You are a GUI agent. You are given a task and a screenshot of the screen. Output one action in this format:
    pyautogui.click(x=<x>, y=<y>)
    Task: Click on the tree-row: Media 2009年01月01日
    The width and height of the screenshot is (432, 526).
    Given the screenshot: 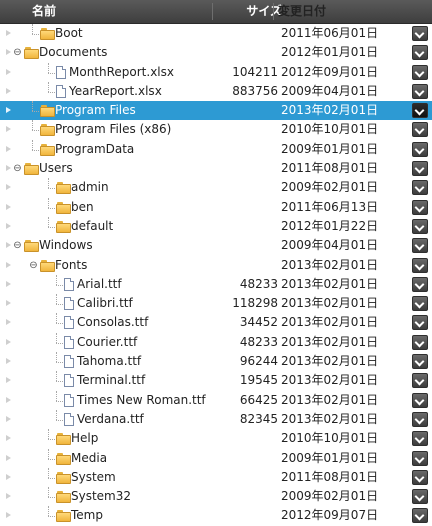 What is the action you would take?
    pyautogui.click(x=216, y=458)
    